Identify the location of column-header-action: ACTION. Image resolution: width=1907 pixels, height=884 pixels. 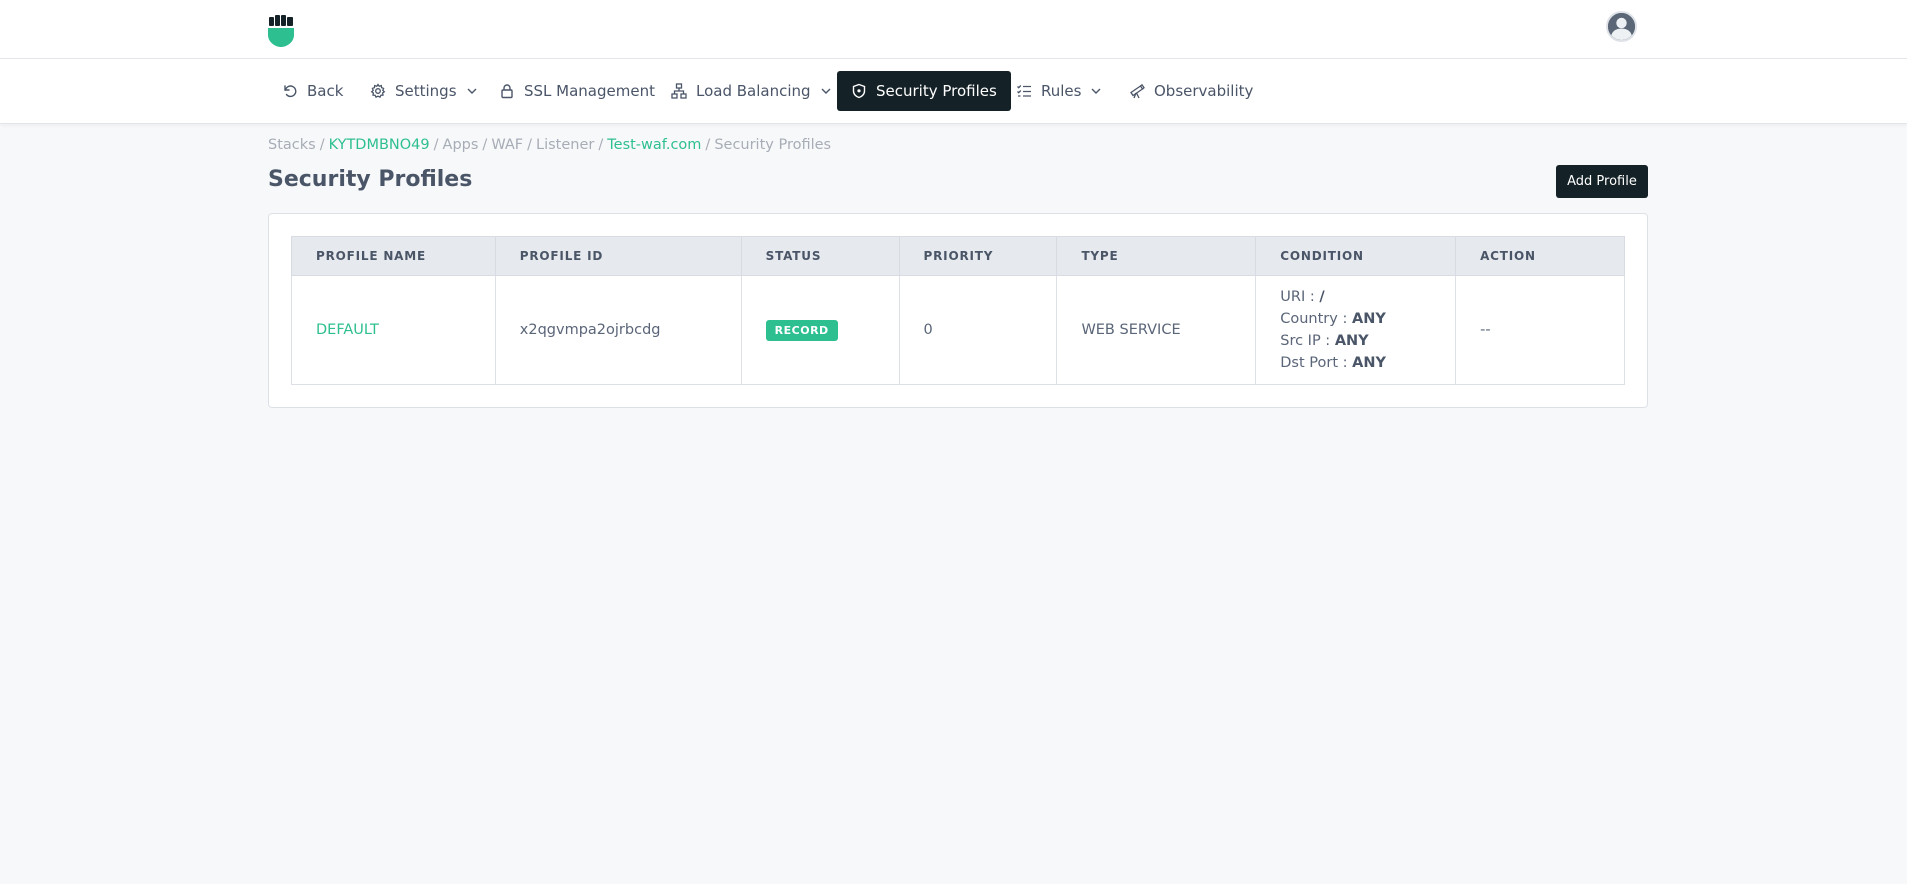
(1540, 256).